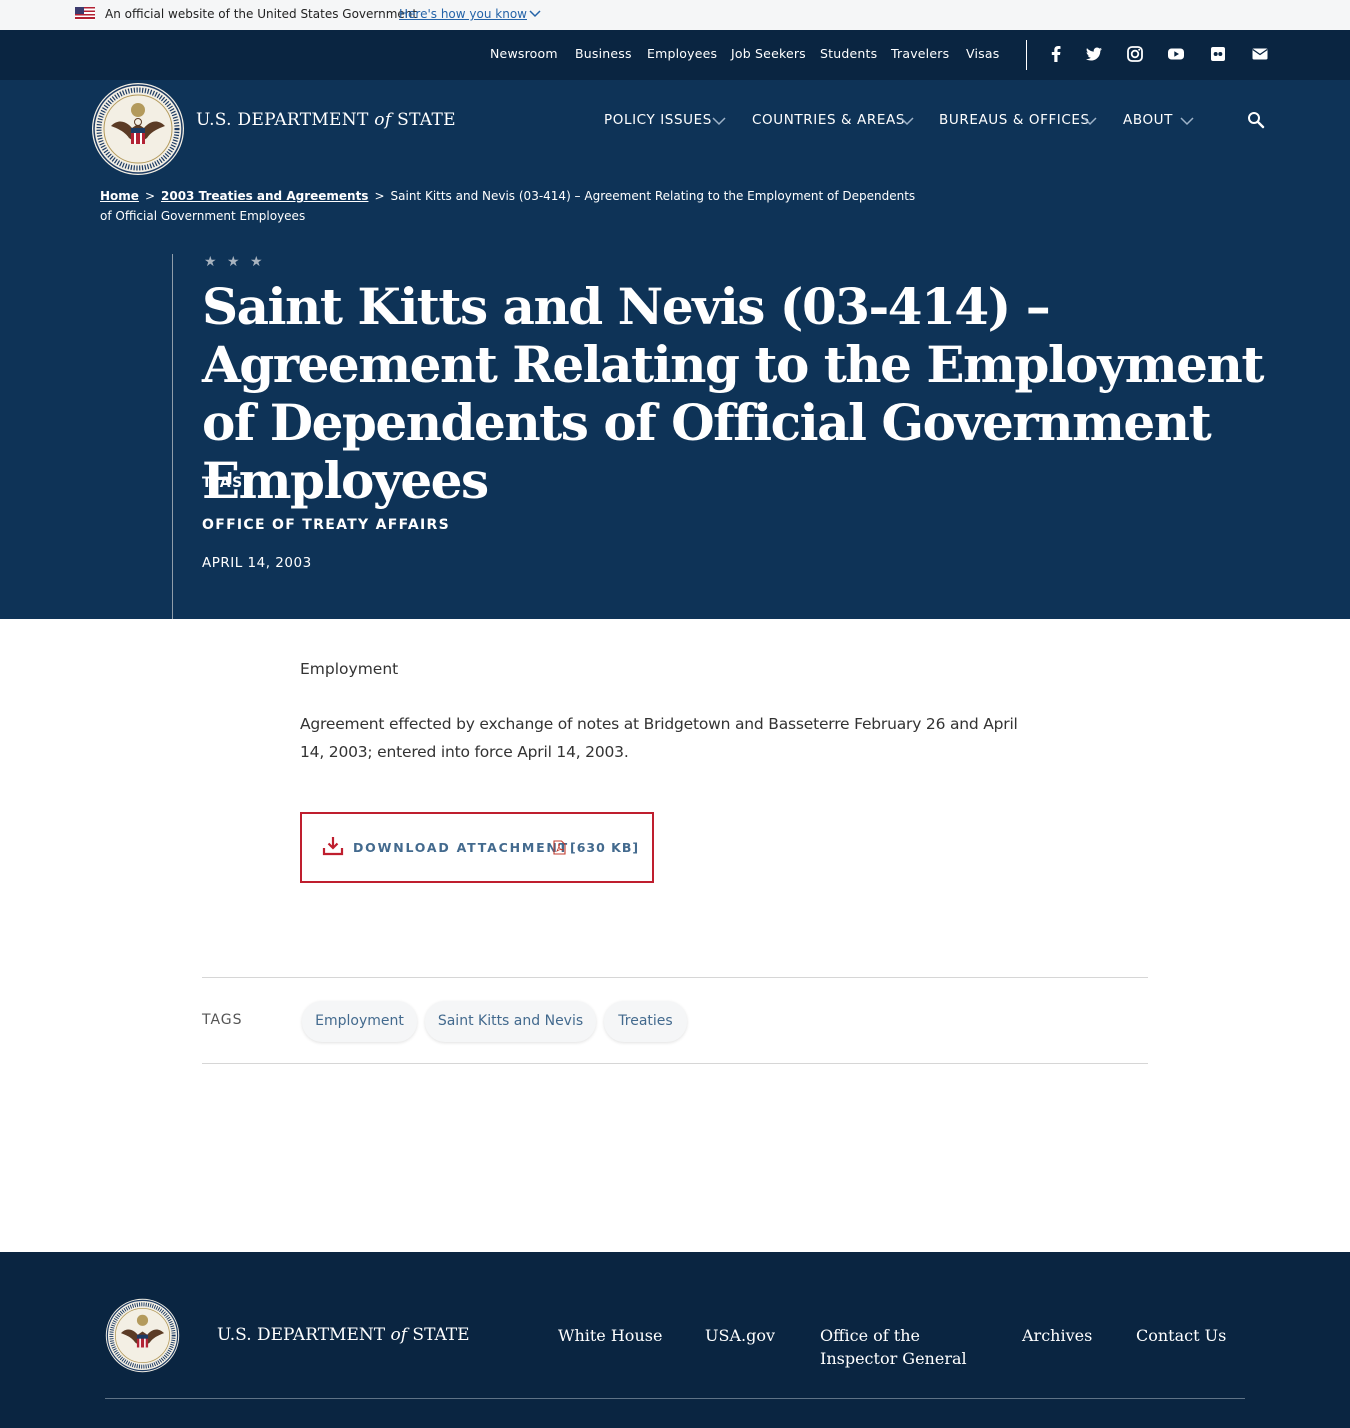 This screenshot has width=1350, height=1428. I want to click on youtube-icon, so click(1176, 54).